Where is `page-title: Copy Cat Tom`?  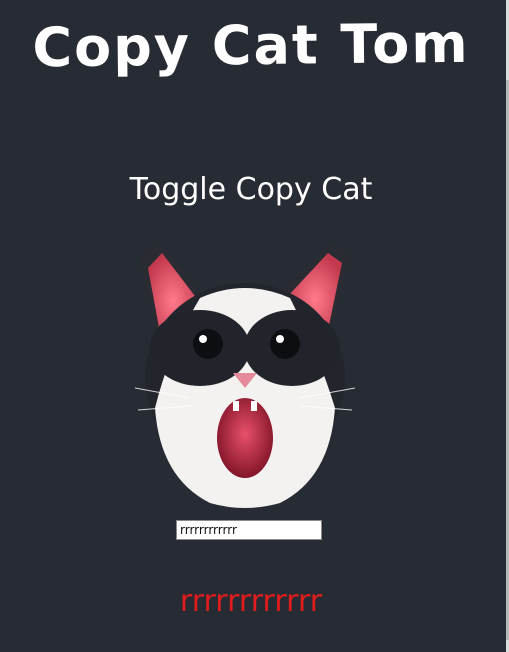
page-title: Copy Cat Tom is located at coordinates (251, 45).